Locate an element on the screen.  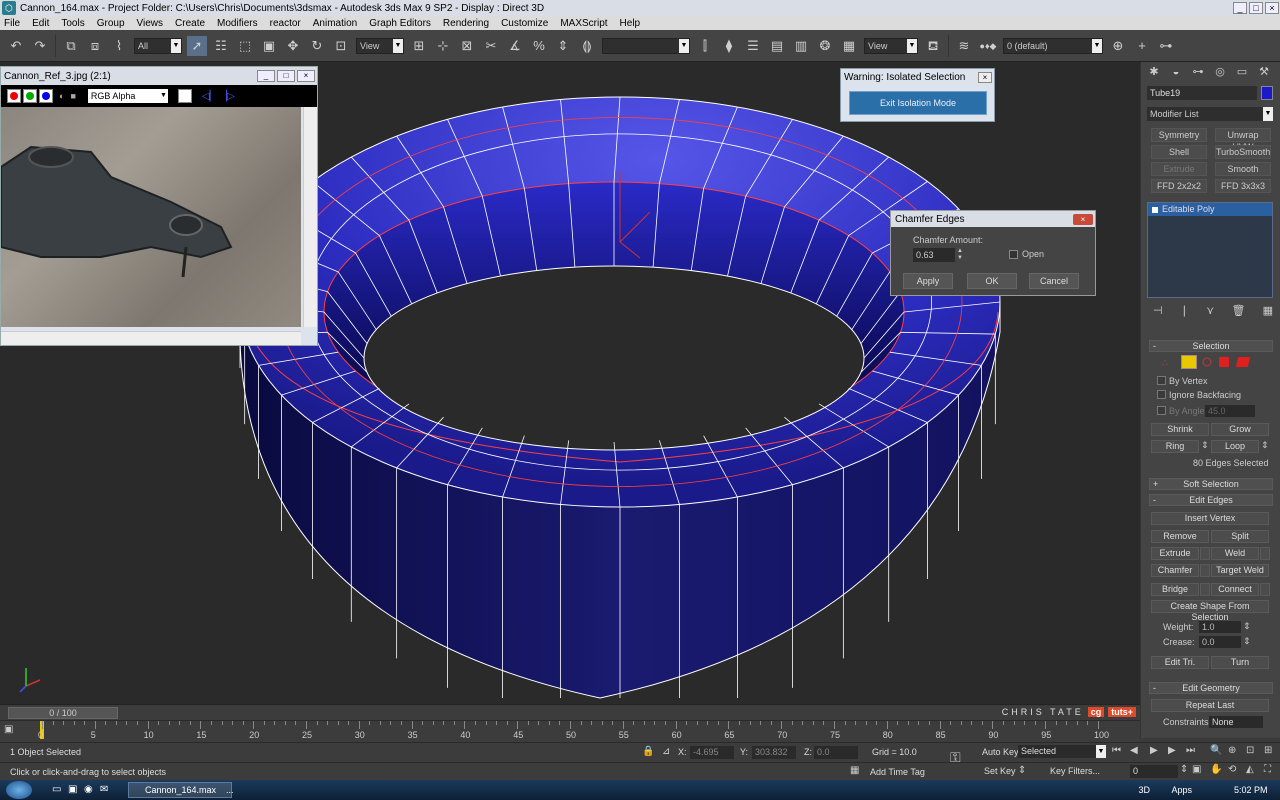
menu-animation: Animation is located at coordinates (335, 23).